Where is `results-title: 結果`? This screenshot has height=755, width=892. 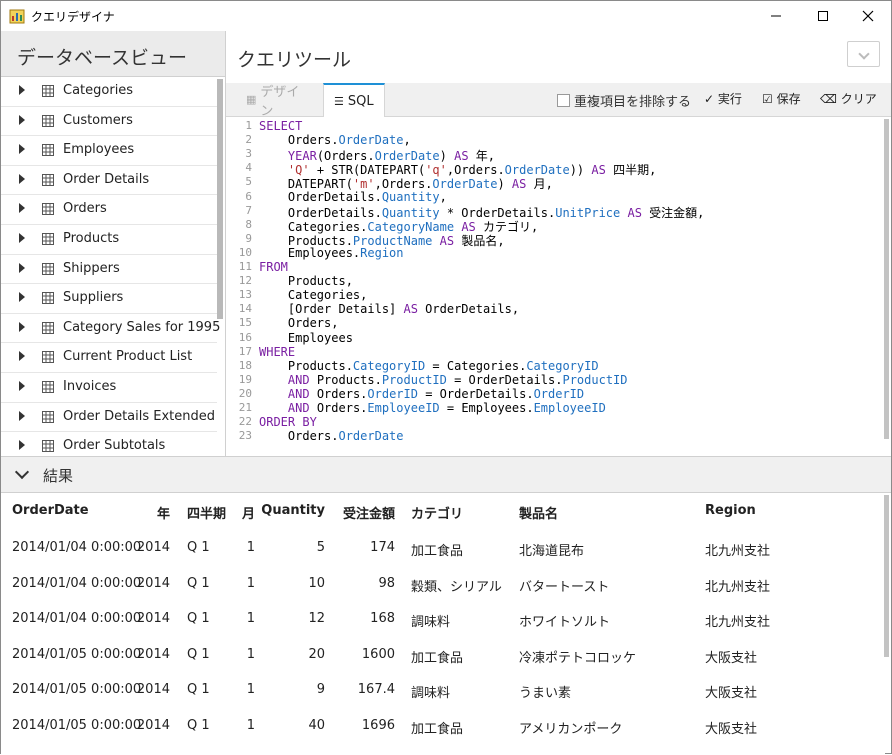 results-title: 結果 is located at coordinates (58, 476).